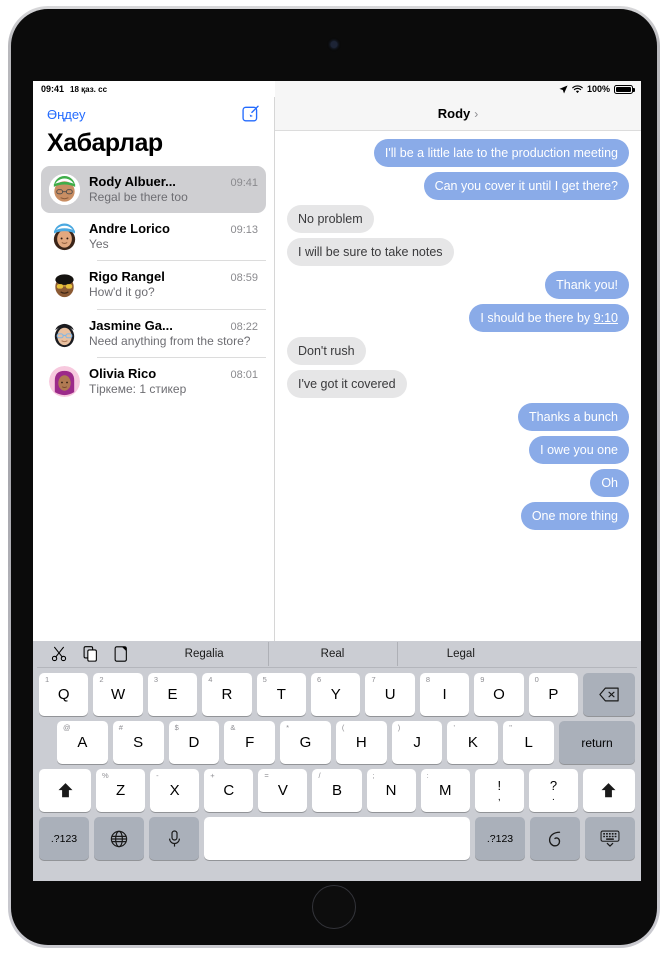  Describe the element at coordinates (64, 838) in the screenshot. I see `numeric-key-left: .?123` at that location.